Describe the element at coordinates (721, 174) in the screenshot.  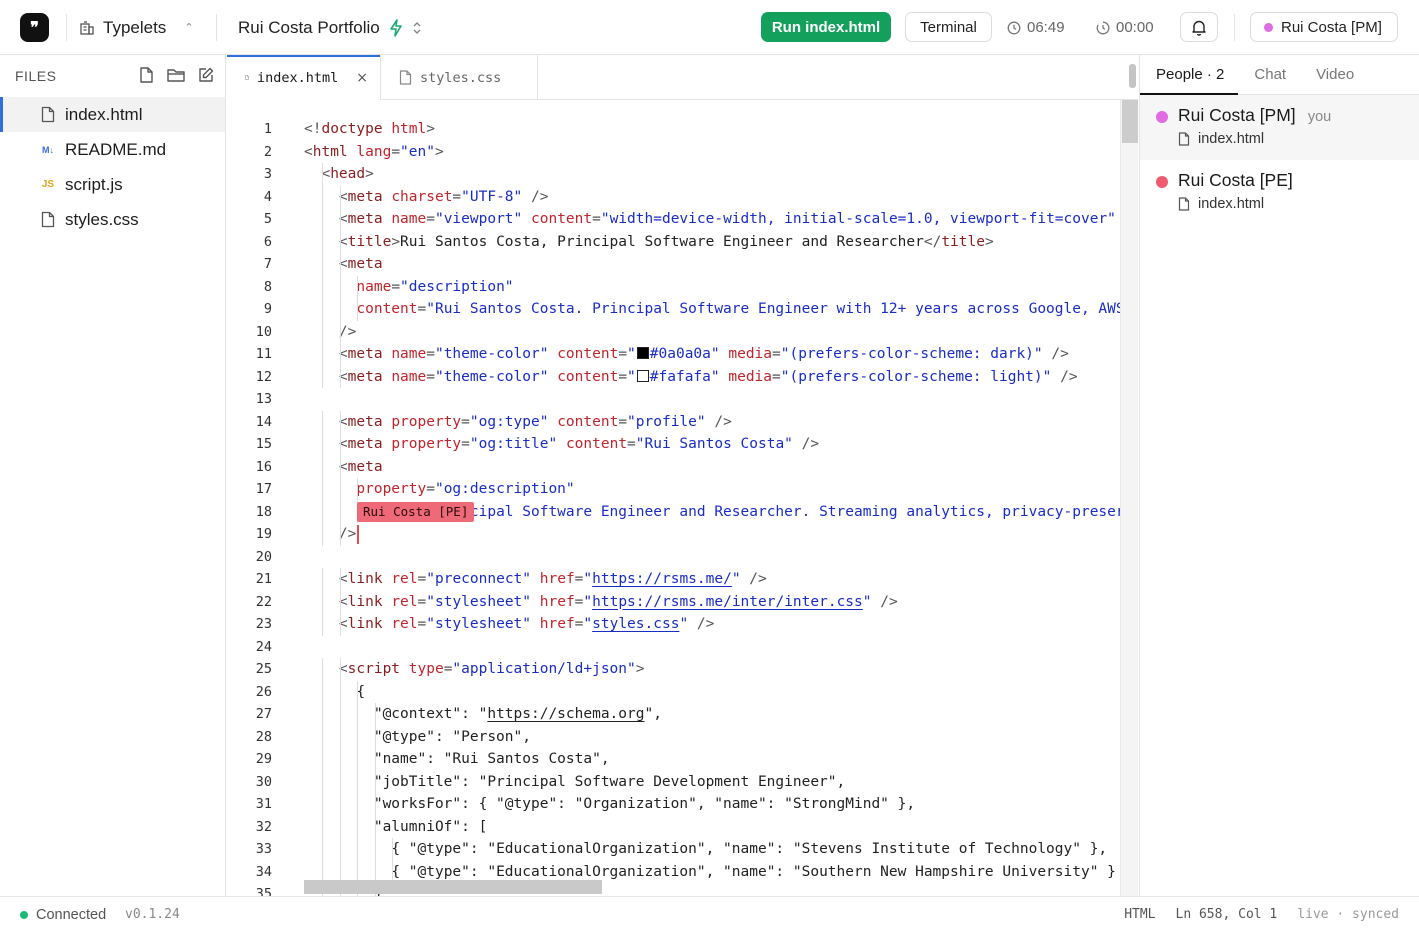
I see `code-line: <head>` at that location.